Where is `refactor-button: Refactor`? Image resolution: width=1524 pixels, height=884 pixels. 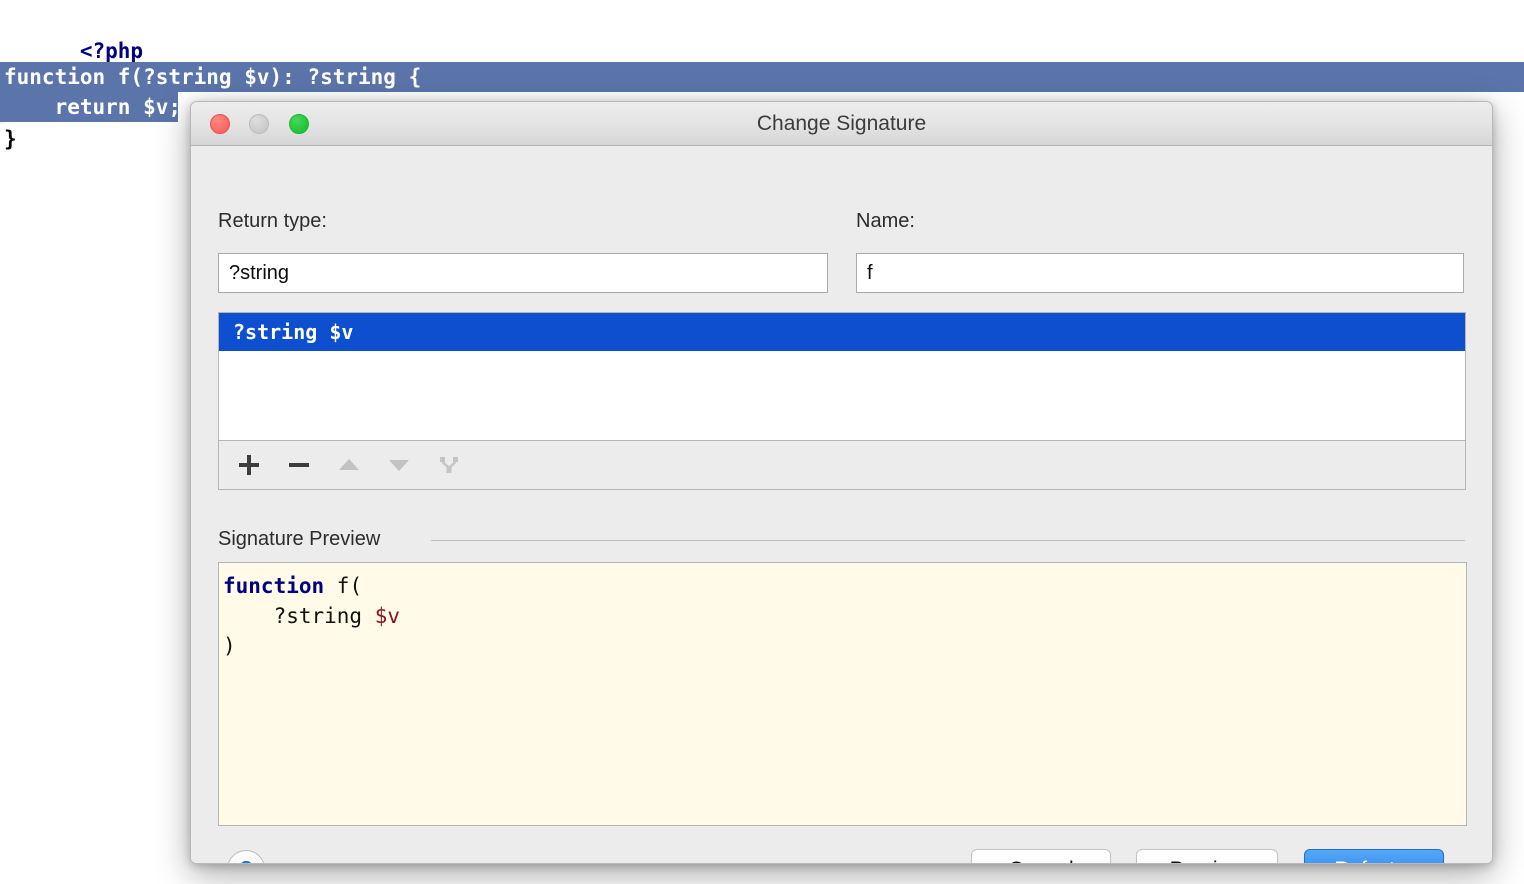 refactor-button: Refactor is located at coordinates (1374, 856).